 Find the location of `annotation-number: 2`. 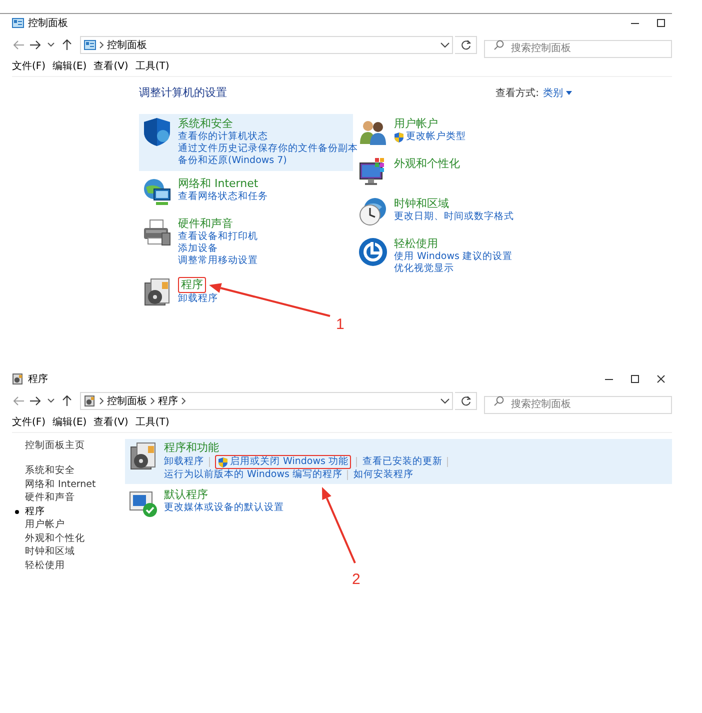

annotation-number: 2 is located at coordinates (356, 579).